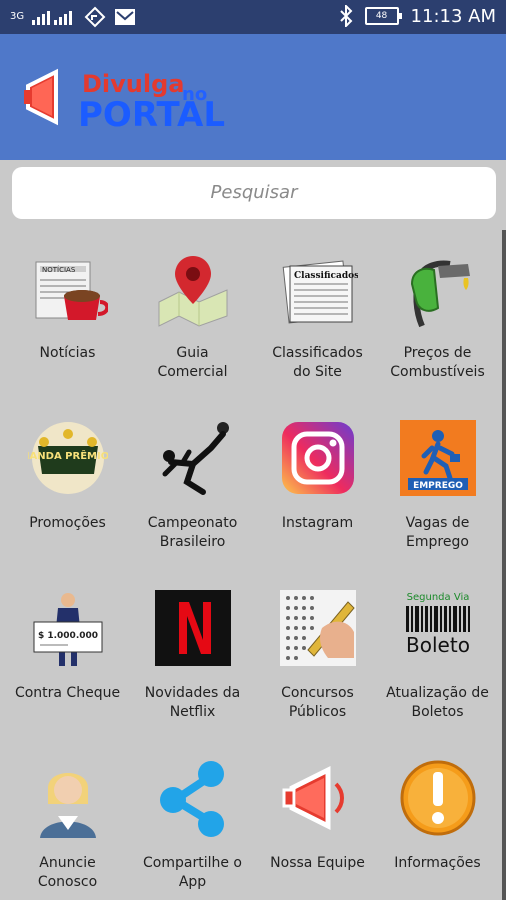 The width and height of the screenshot is (506, 900). Describe the element at coordinates (192, 882) in the screenshot. I see `menu-label-line2: App` at that location.